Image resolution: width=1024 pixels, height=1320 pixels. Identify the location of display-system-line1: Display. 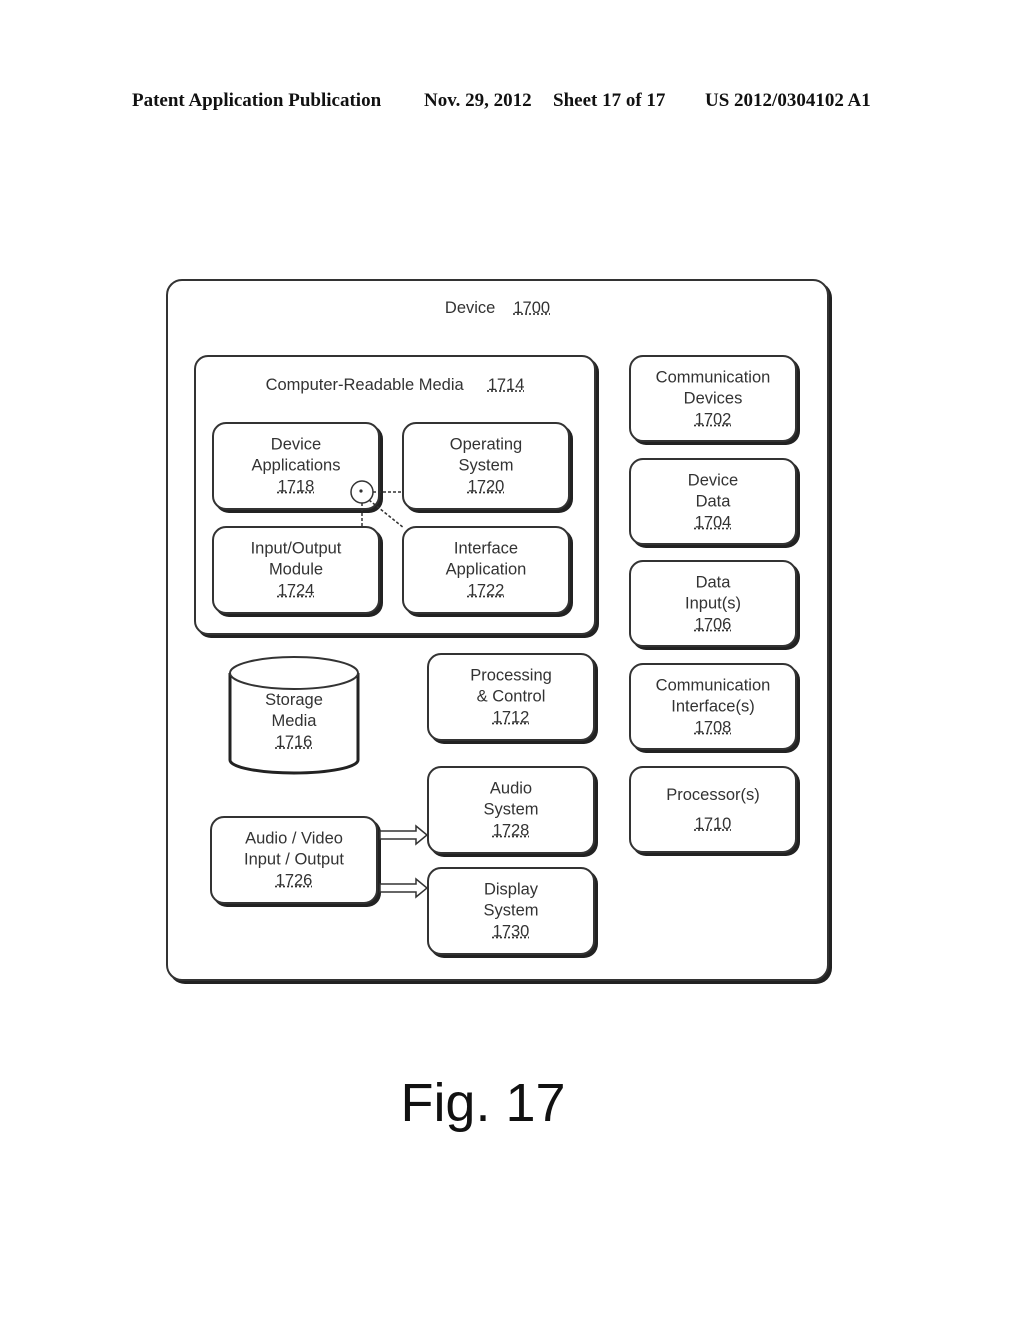
(511, 889).